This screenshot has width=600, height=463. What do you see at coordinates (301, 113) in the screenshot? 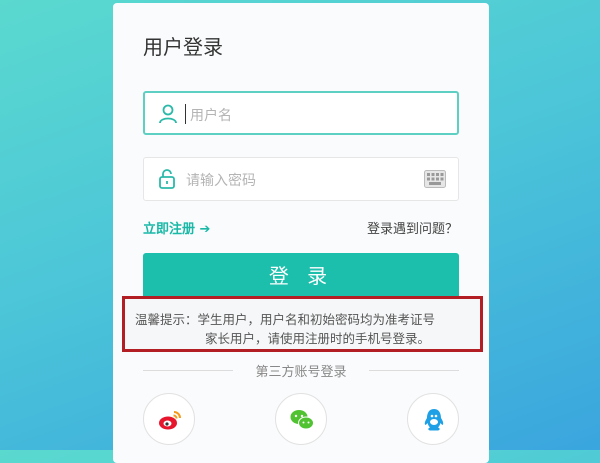
I see `username-field: 用户名` at bounding box center [301, 113].